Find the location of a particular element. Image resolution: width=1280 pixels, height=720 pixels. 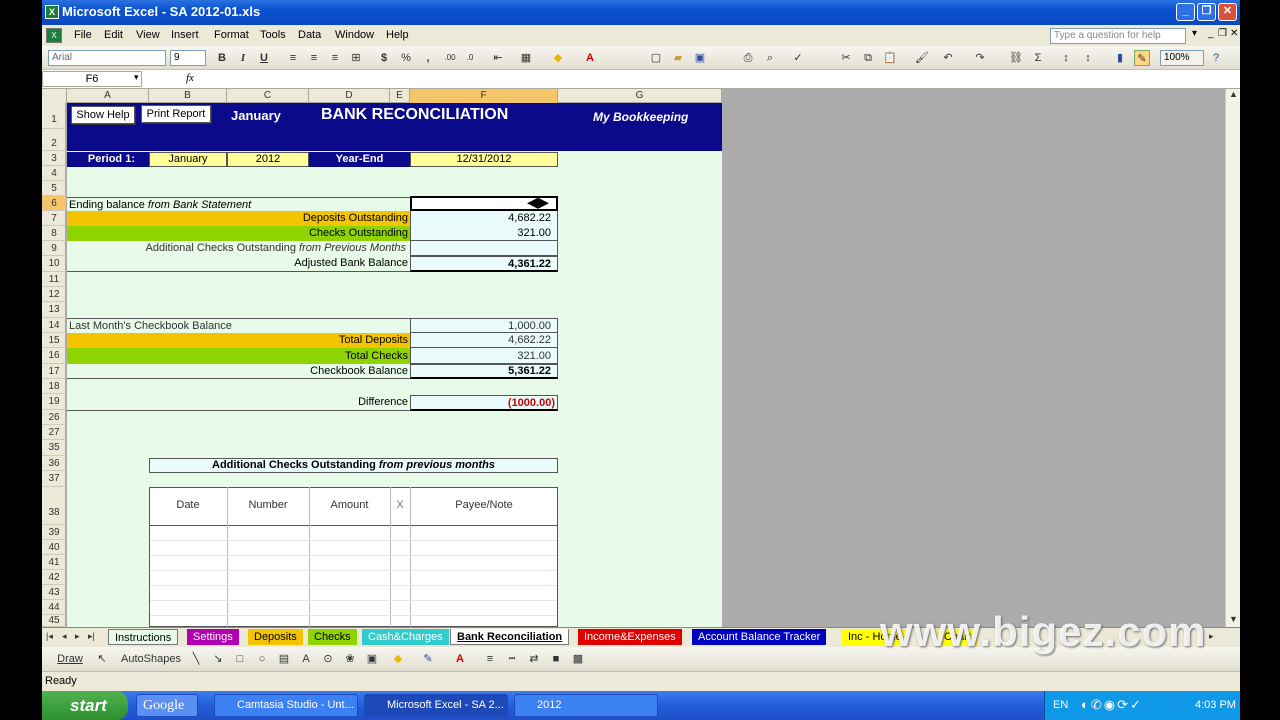

draw-menu: Draw is located at coordinates (70, 659).